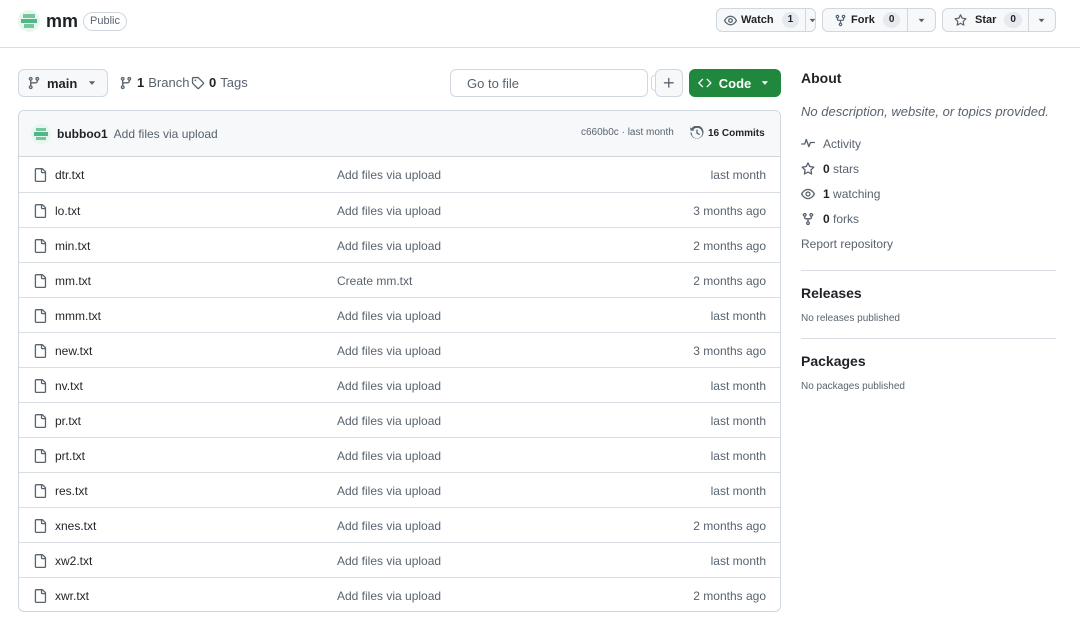 Image resolution: width=1080 pixels, height=638 pixels. Describe the element at coordinates (705, 83) in the screenshot. I see `code-icon` at that location.